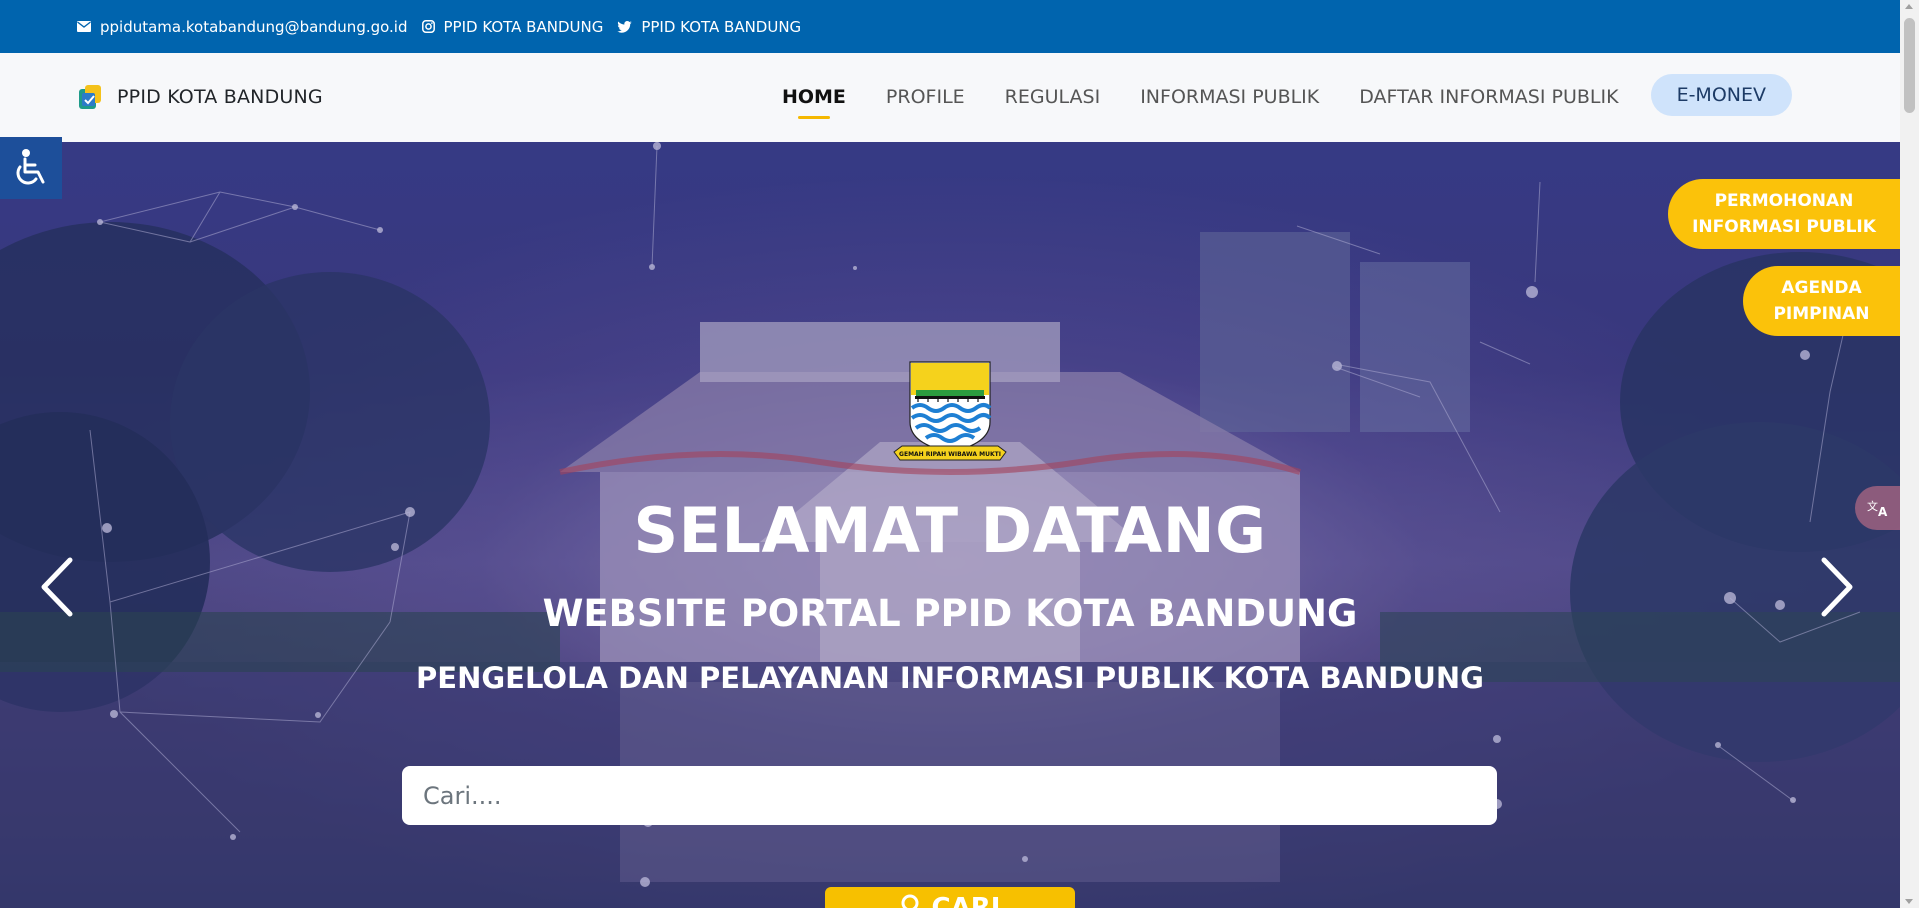 This screenshot has height=908, width=1919. I want to click on brand-name: PPID KOTA BANDUNG, so click(220, 97).